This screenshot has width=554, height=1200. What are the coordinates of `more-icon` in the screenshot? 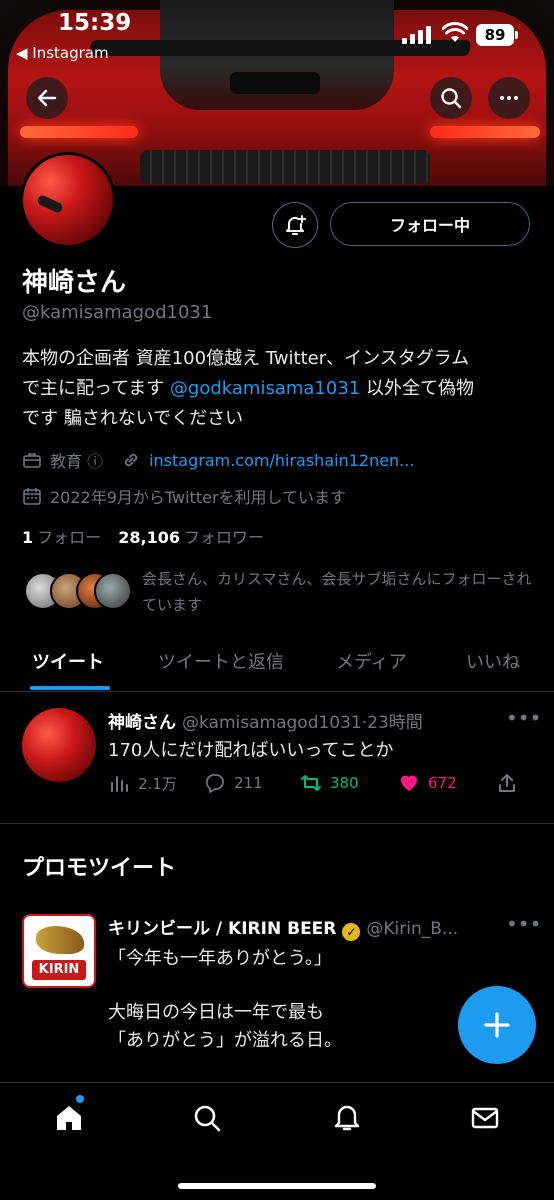 It's located at (509, 98).